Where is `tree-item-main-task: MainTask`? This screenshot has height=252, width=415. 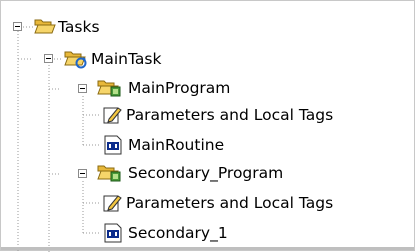 tree-item-main-task: MainTask is located at coordinates (126, 59).